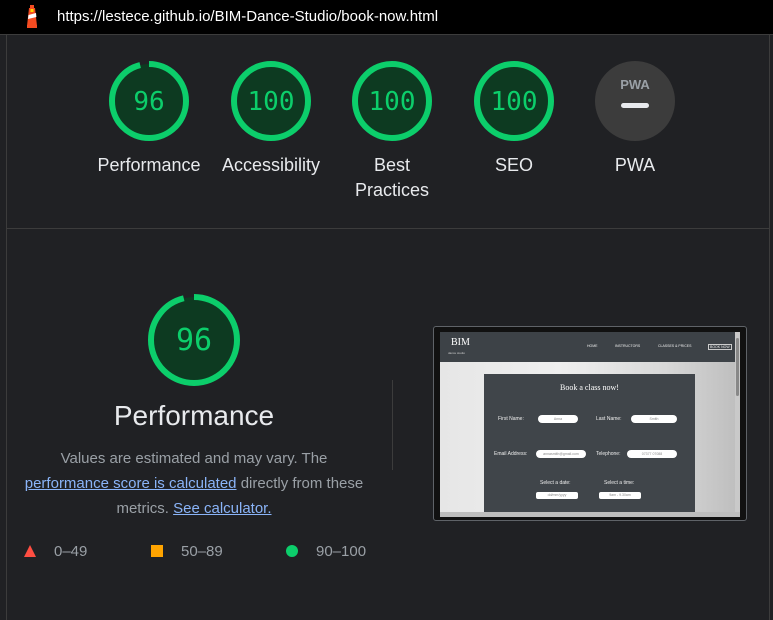 Image resolution: width=773 pixels, height=620 pixels. Describe the element at coordinates (590, 514) in the screenshot. I see `screenshot-bottom-bar` at that location.